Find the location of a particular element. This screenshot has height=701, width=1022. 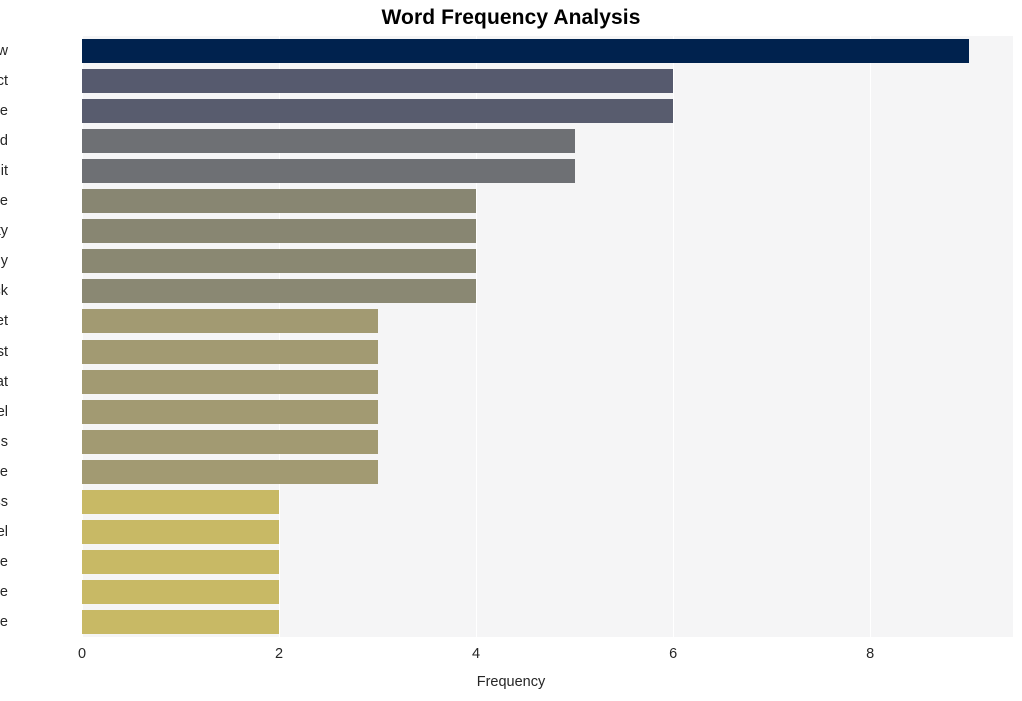

x-tick-label-2: 2 is located at coordinates (279, 654).